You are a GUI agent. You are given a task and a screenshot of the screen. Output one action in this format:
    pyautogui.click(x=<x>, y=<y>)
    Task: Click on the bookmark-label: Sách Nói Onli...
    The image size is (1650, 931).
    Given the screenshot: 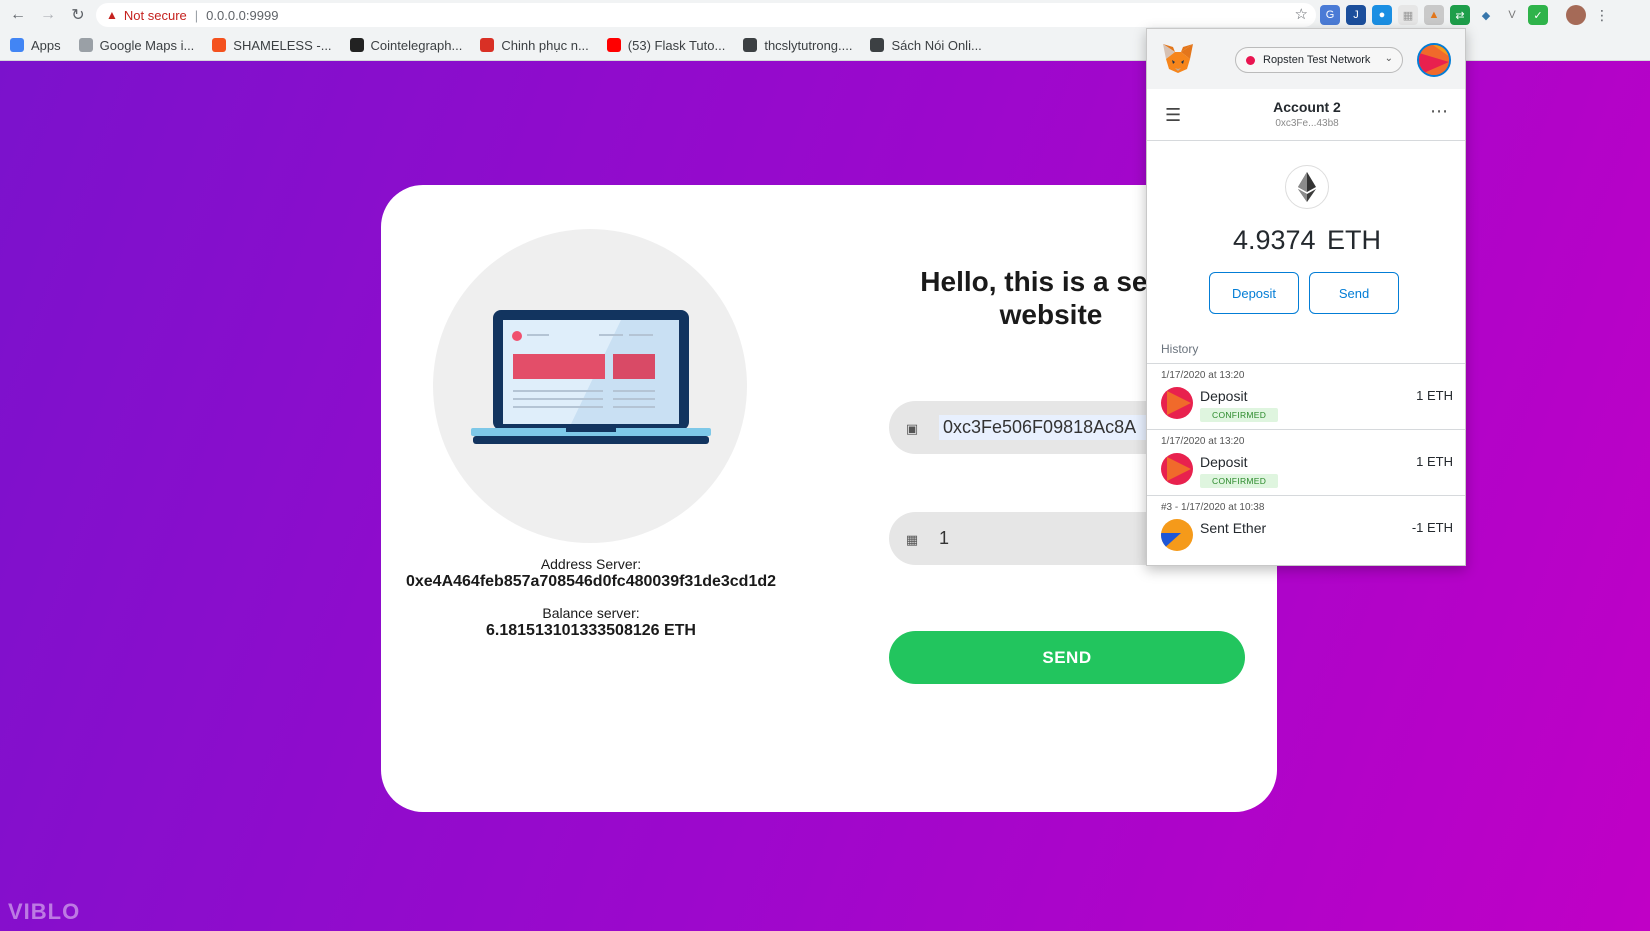 What is the action you would take?
    pyautogui.click(x=936, y=45)
    